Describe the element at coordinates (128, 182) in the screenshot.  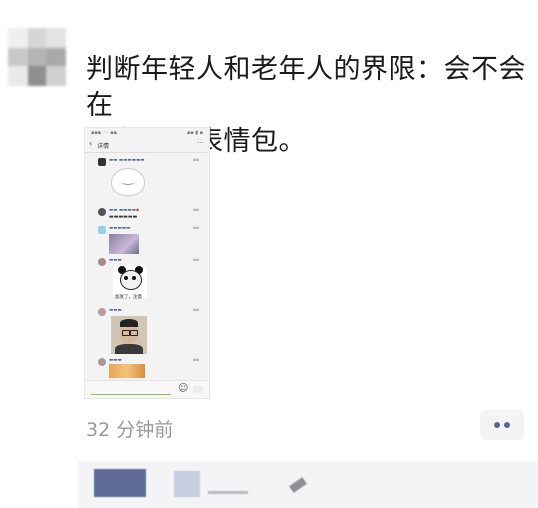
I see `embedded-cartoon-sticker` at that location.